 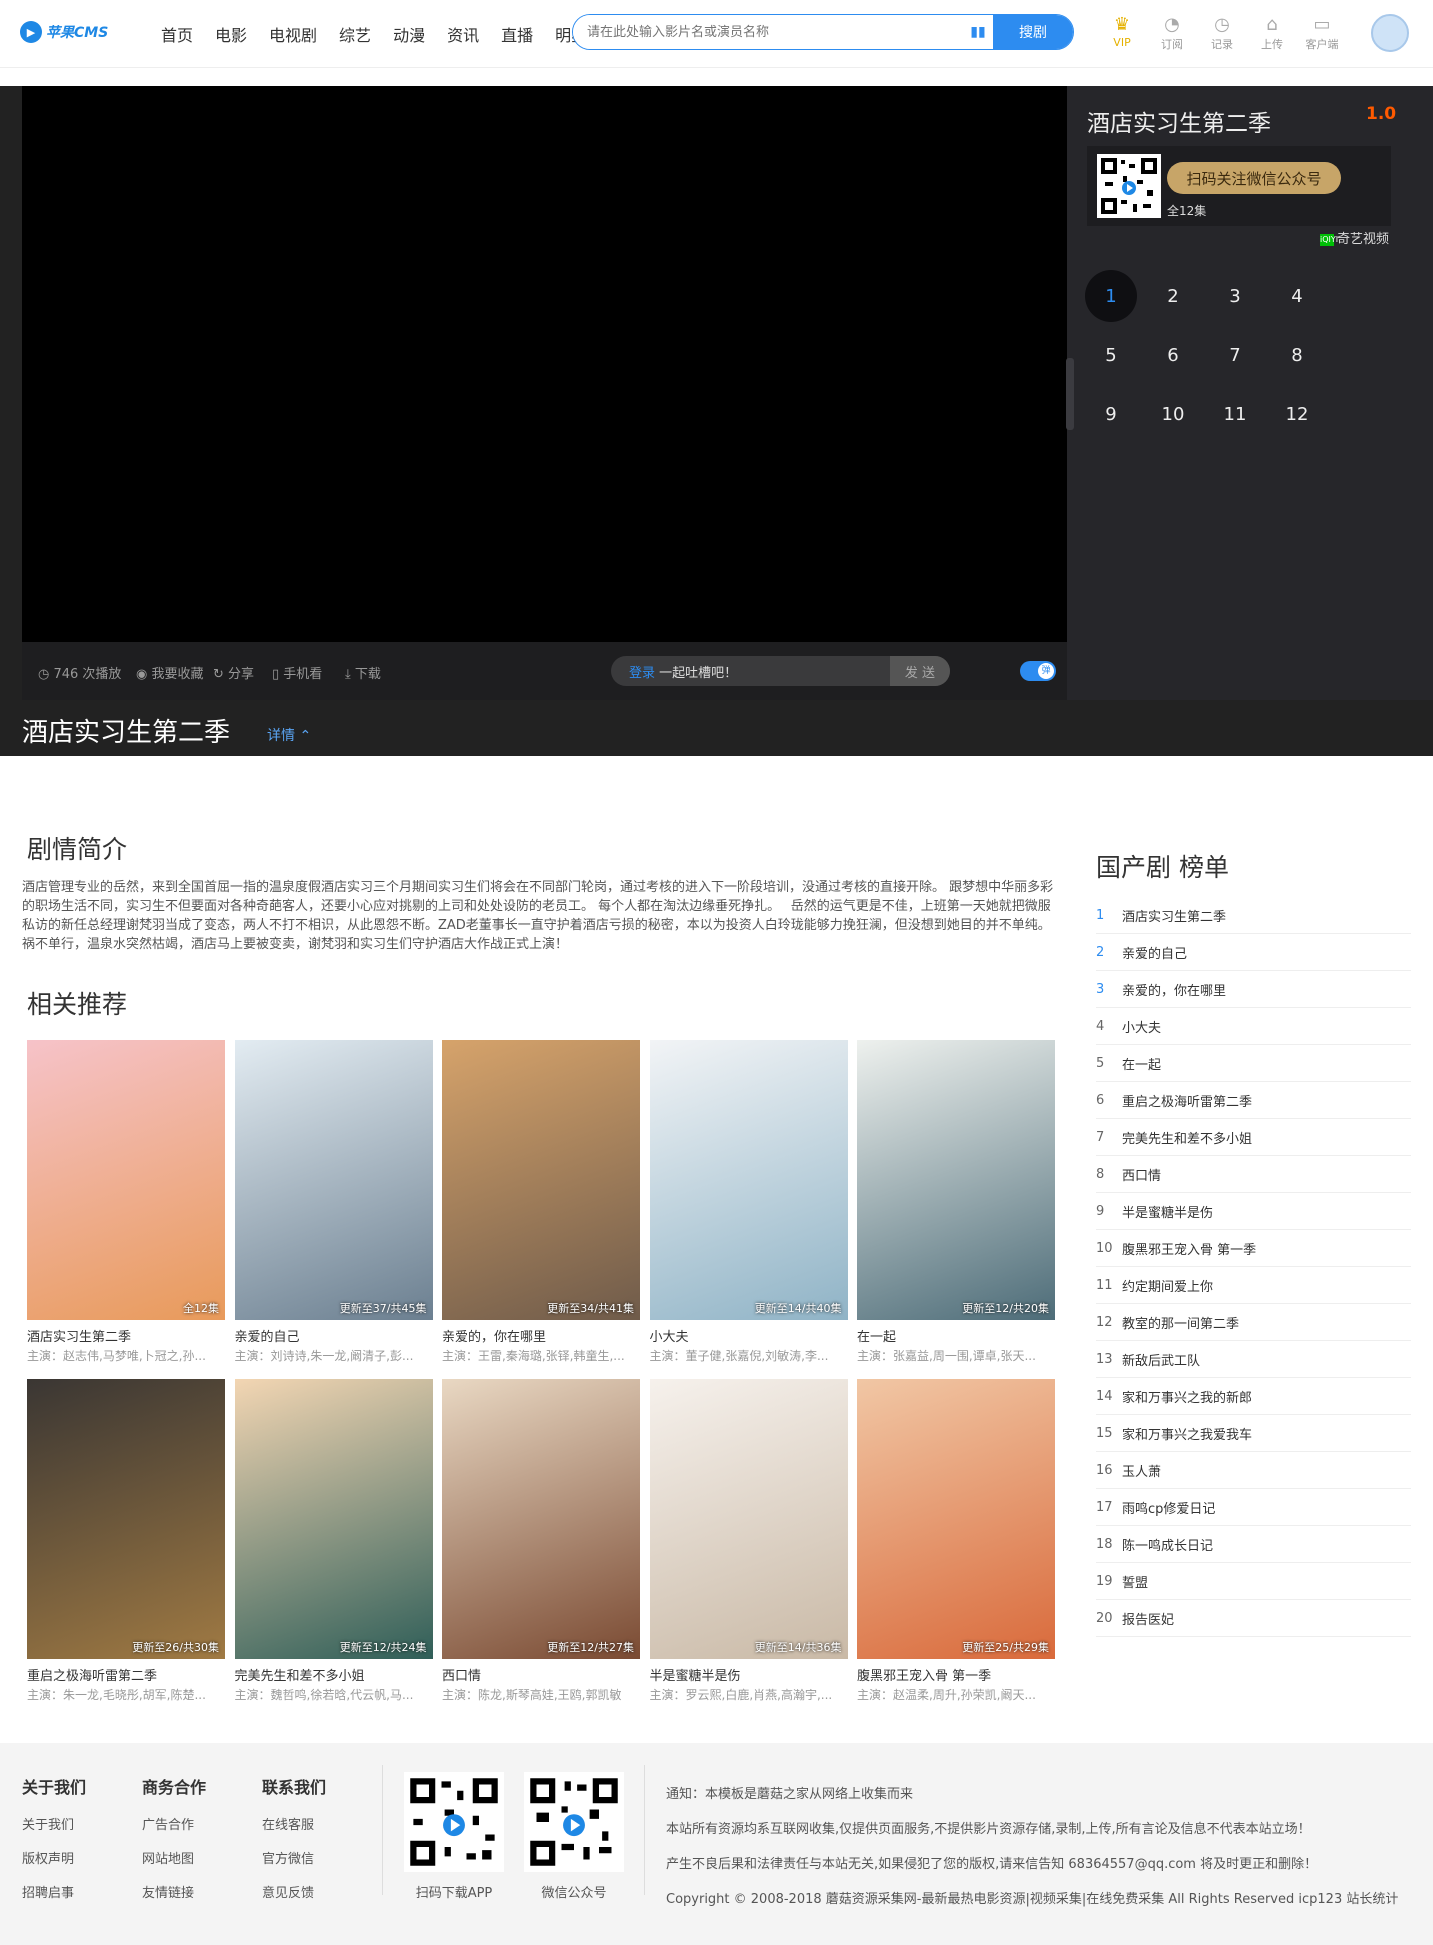 What do you see at coordinates (541, 1180) in the screenshot?
I see `poster-image: 更新至34/共41集` at bounding box center [541, 1180].